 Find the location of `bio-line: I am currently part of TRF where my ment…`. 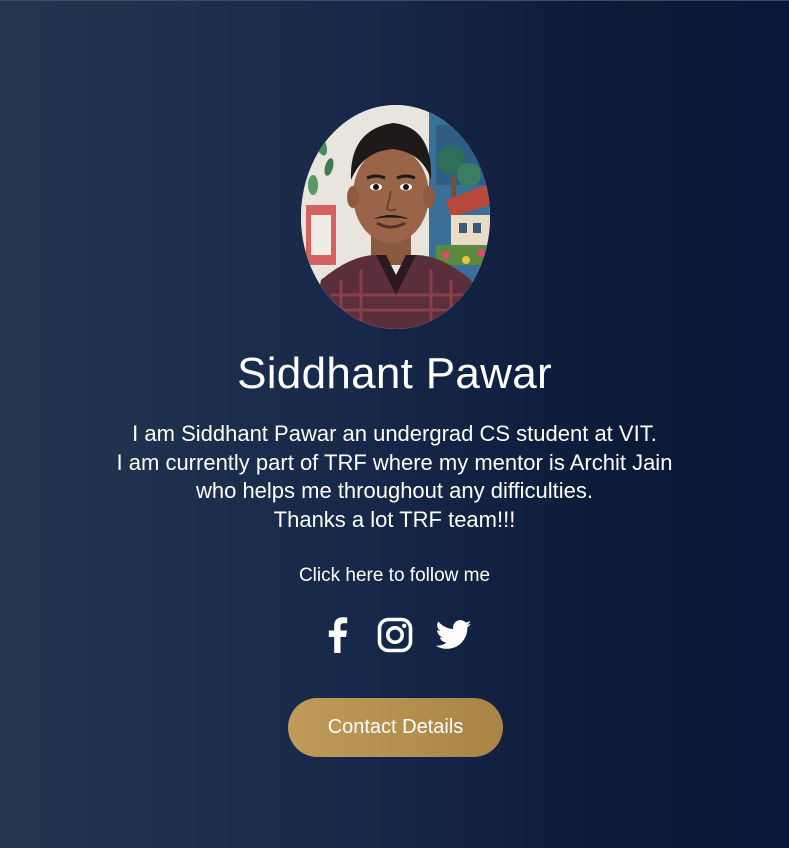

bio-line: I am currently part of TRF where my ment… is located at coordinates (394, 462).